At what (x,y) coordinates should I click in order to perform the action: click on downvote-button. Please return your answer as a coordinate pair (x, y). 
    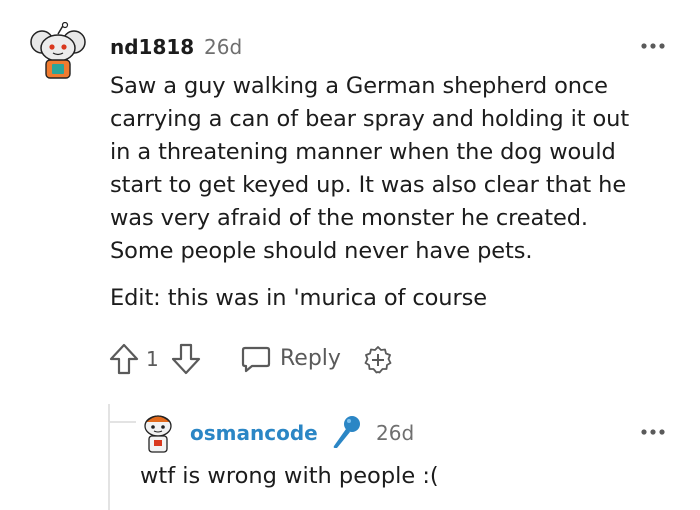
    Looking at the image, I should click on (186, 359).